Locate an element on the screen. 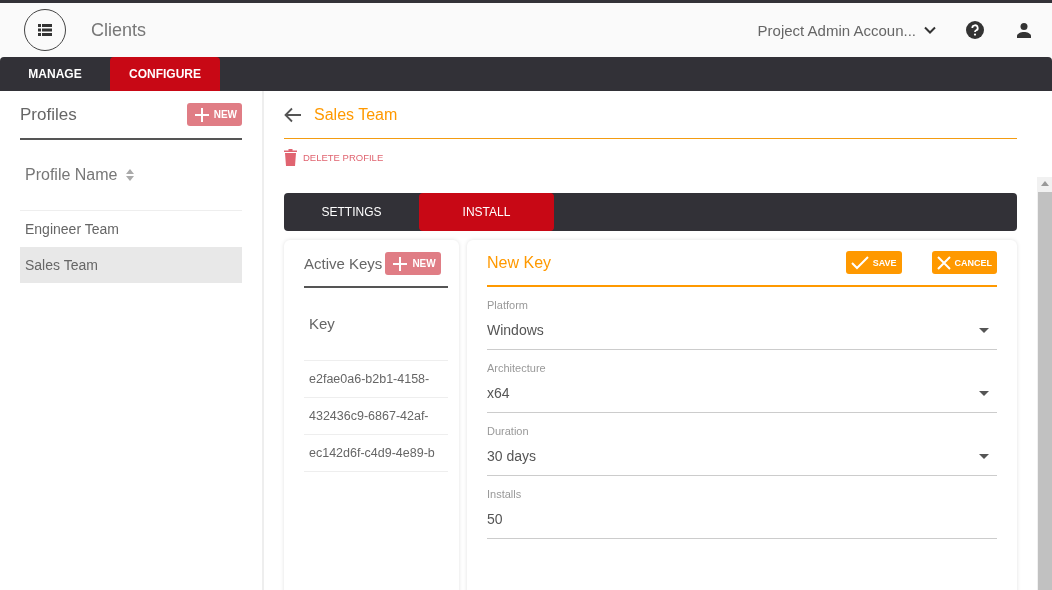 This screenshot has width=1052, height=590. nav-tab: MANAGE is located at coordinates (55, 74).